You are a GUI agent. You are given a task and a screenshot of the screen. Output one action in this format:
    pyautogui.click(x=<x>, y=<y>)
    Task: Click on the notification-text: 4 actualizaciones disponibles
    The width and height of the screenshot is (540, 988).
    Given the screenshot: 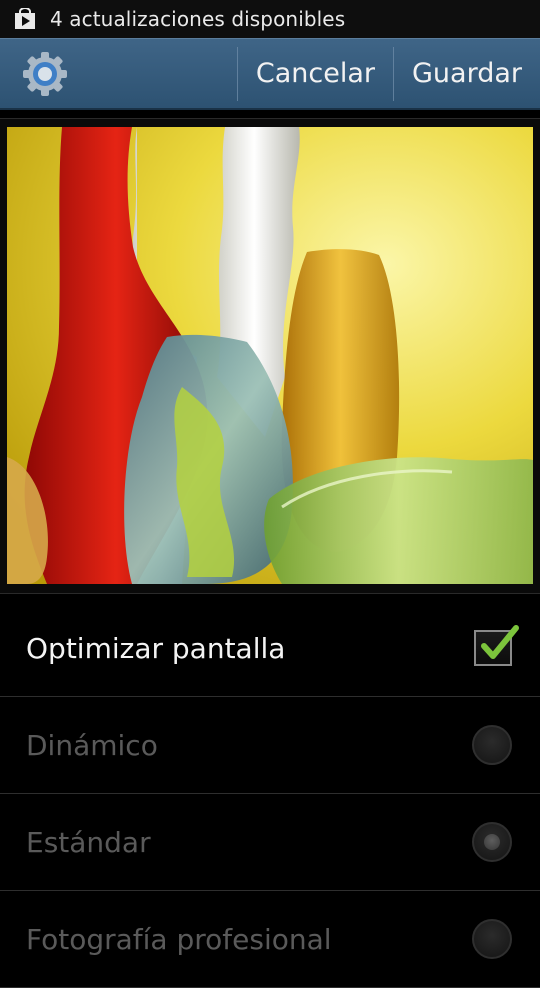 What is the action you would take?
    pyautogui.click(x=198, y=19)
    